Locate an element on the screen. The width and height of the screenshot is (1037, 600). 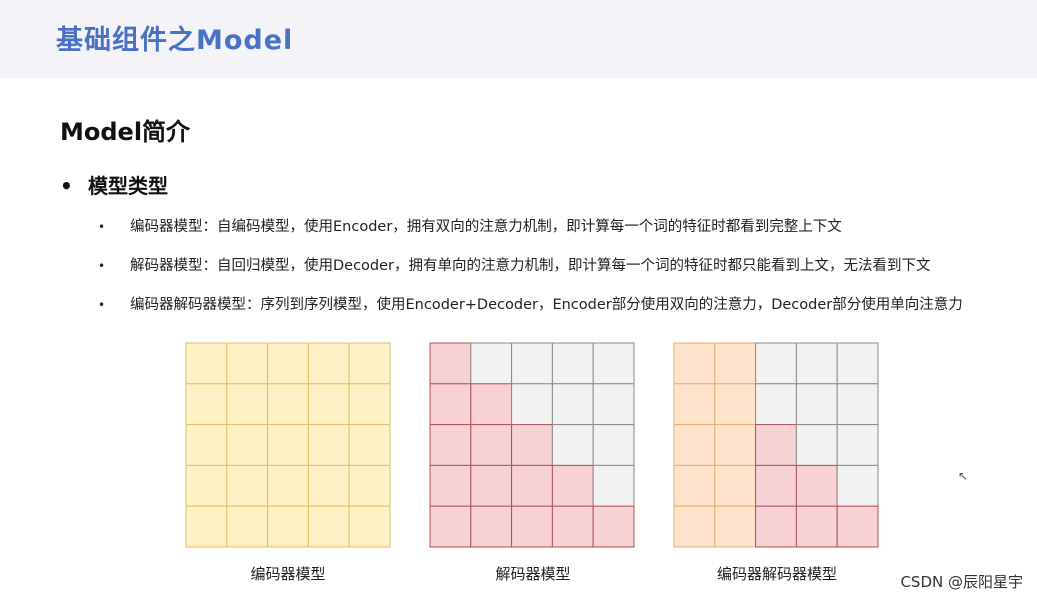
mask-grid-prefix is located at coordinates (776, 445).